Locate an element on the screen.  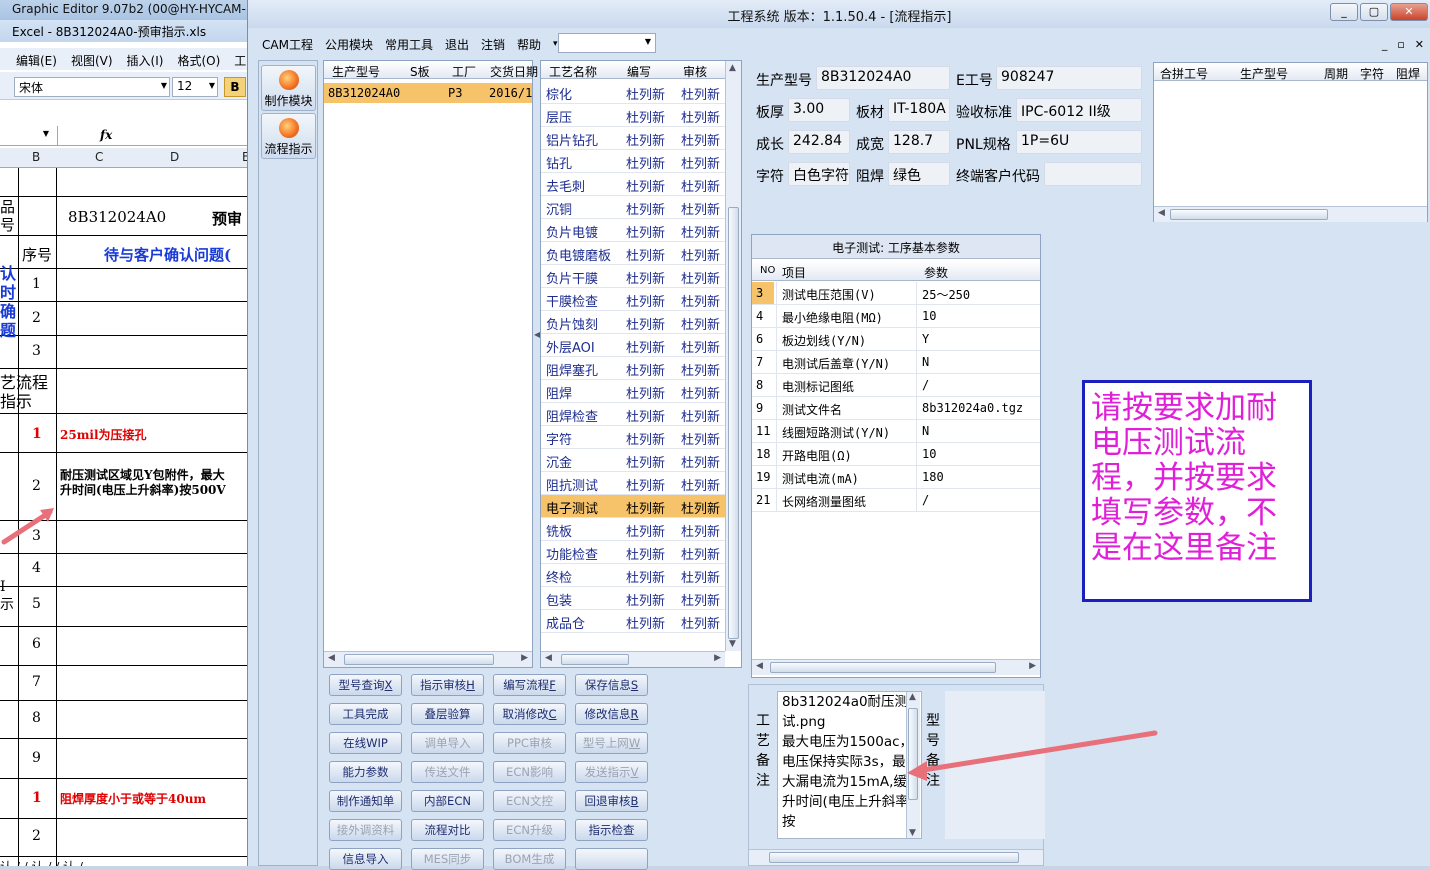
action-button: 能力参数 is located at coordinates (365, 772).